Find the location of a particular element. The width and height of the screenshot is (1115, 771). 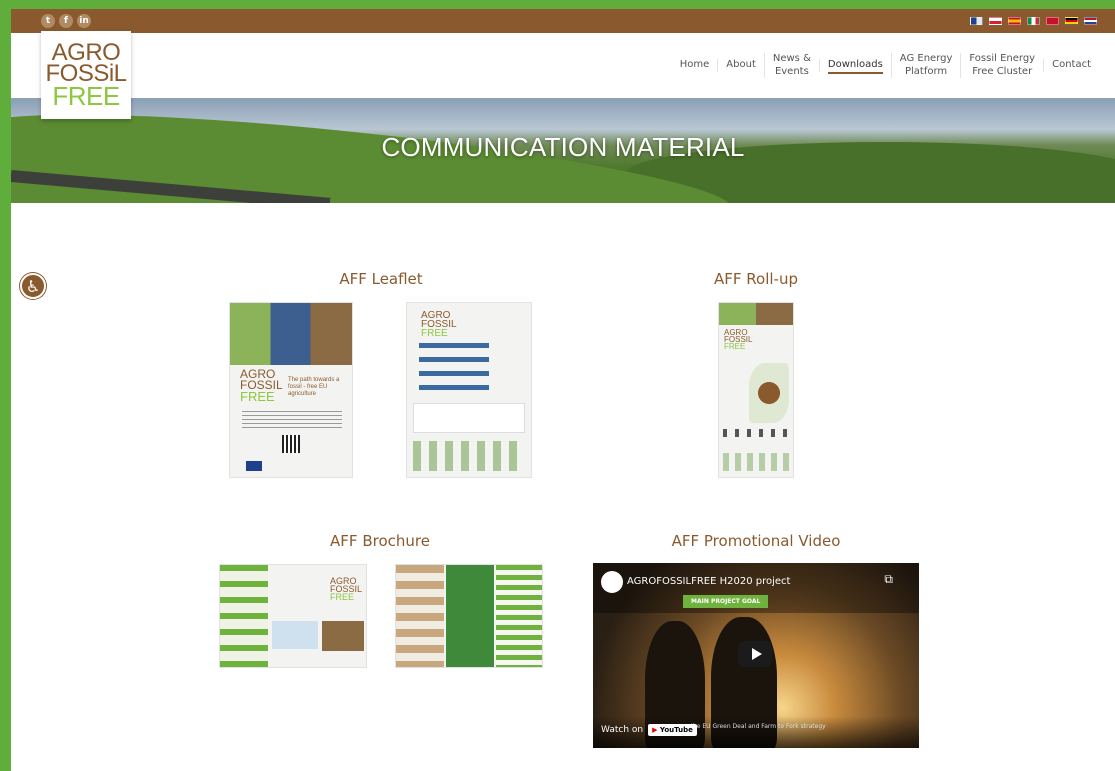

logo-line-3: FREE is located at coordinates (86, 95).